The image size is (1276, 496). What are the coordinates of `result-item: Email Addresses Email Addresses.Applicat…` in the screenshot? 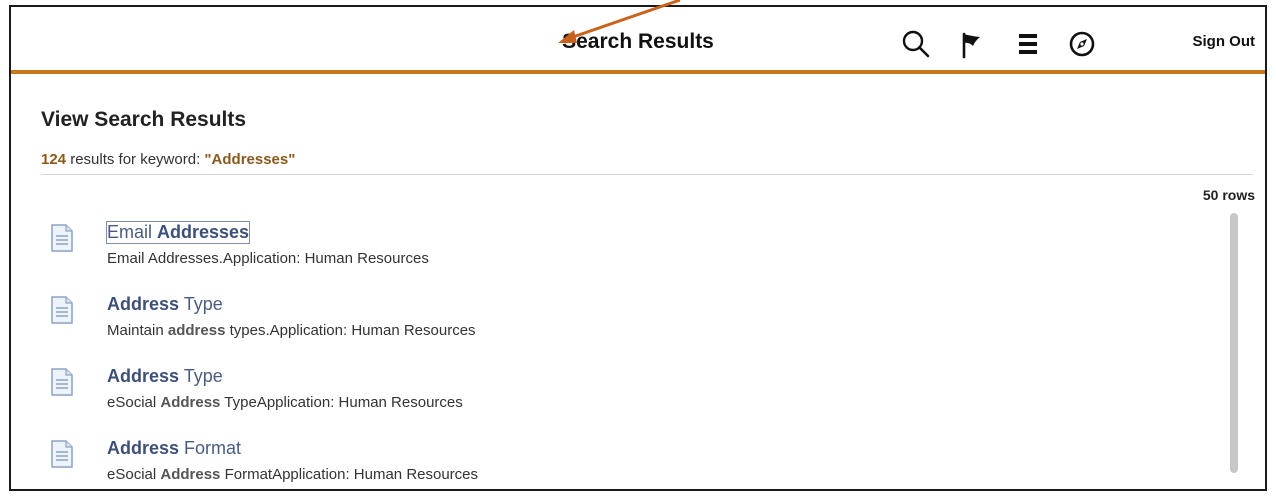 It's located at (601, 254).